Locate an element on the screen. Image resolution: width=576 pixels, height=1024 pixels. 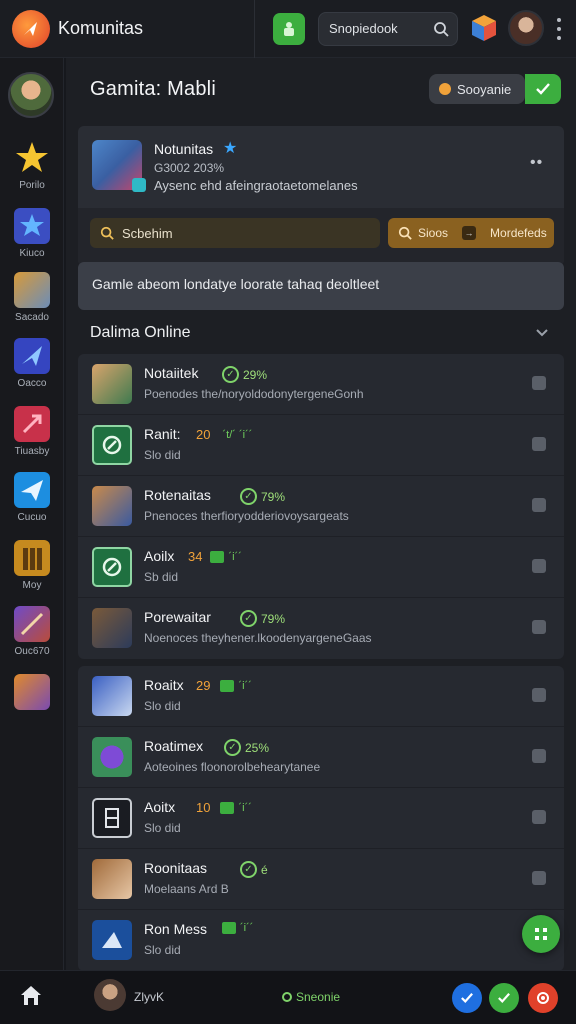
app-logo-icon is located at coordinates (31, 29).